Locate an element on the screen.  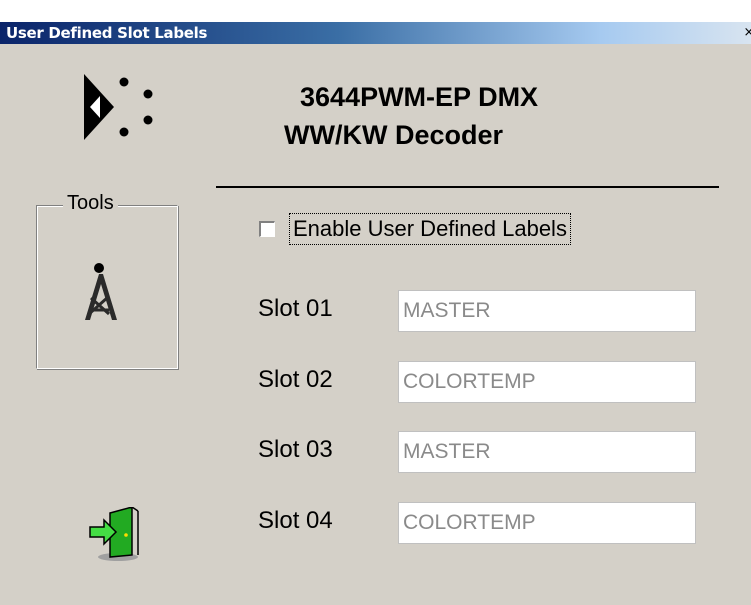
slot-04-label: Slot 04 is located at coordinates (295, 520).